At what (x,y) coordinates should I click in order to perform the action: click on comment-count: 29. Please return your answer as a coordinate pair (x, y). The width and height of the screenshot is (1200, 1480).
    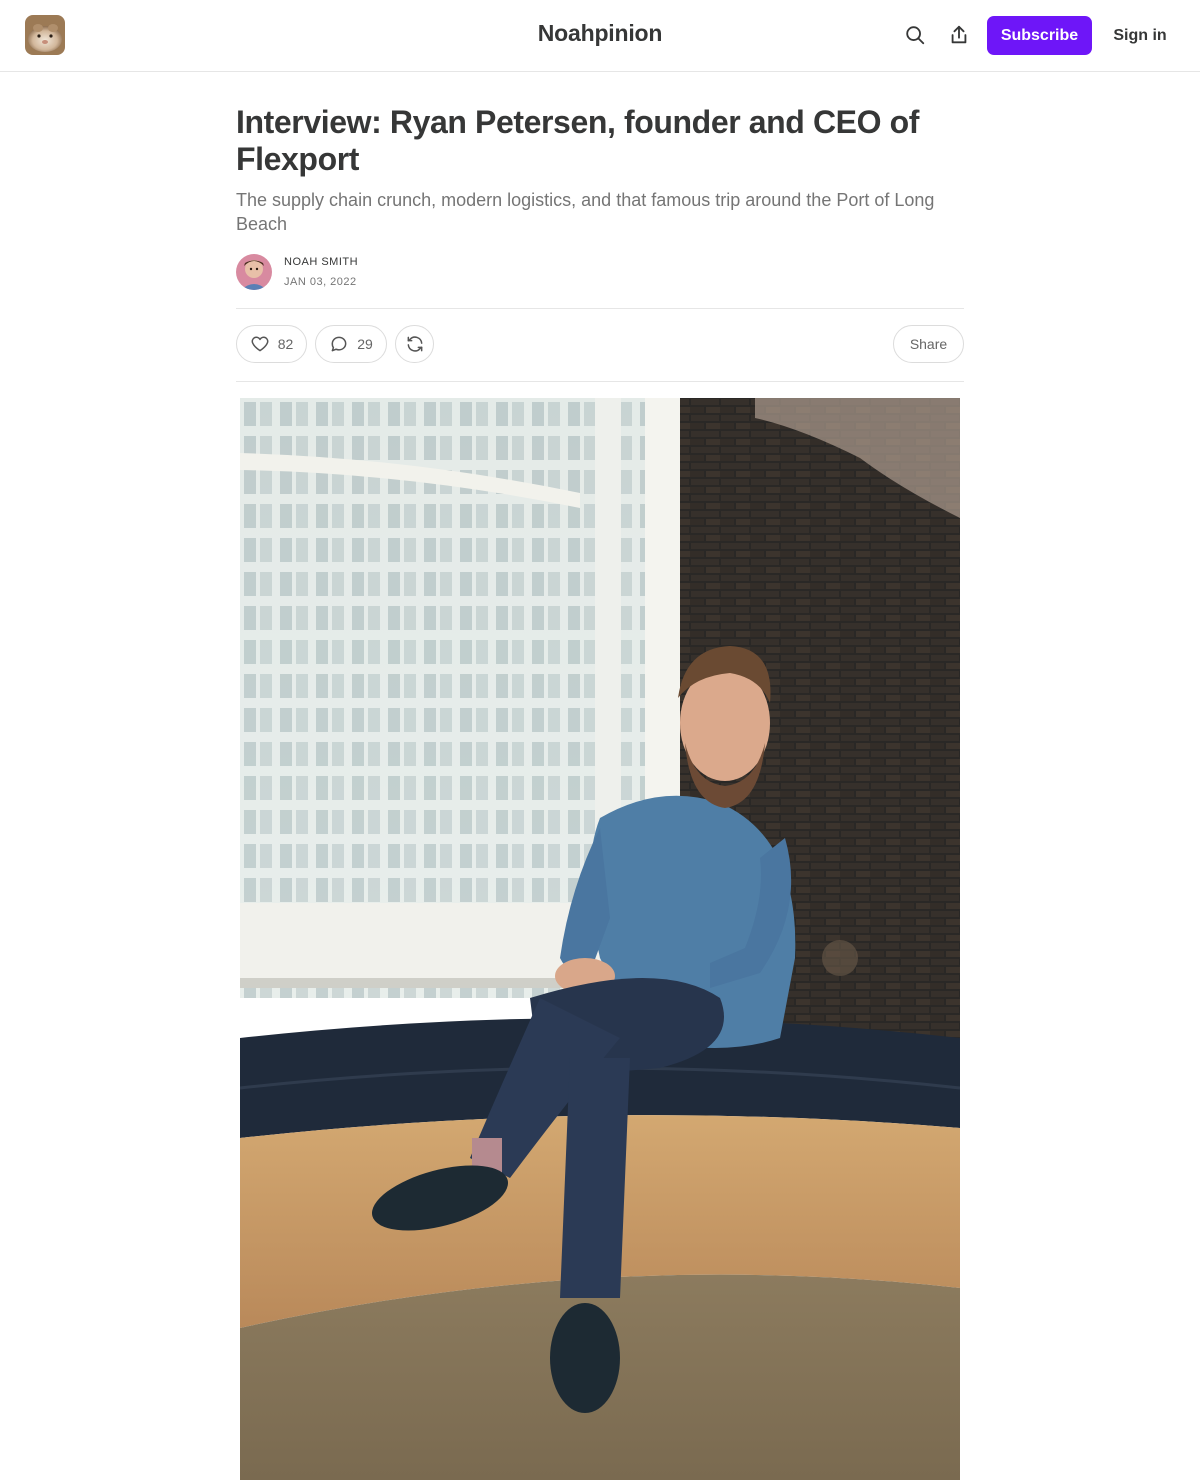
    Looking at the image, I should click on (365, 344).